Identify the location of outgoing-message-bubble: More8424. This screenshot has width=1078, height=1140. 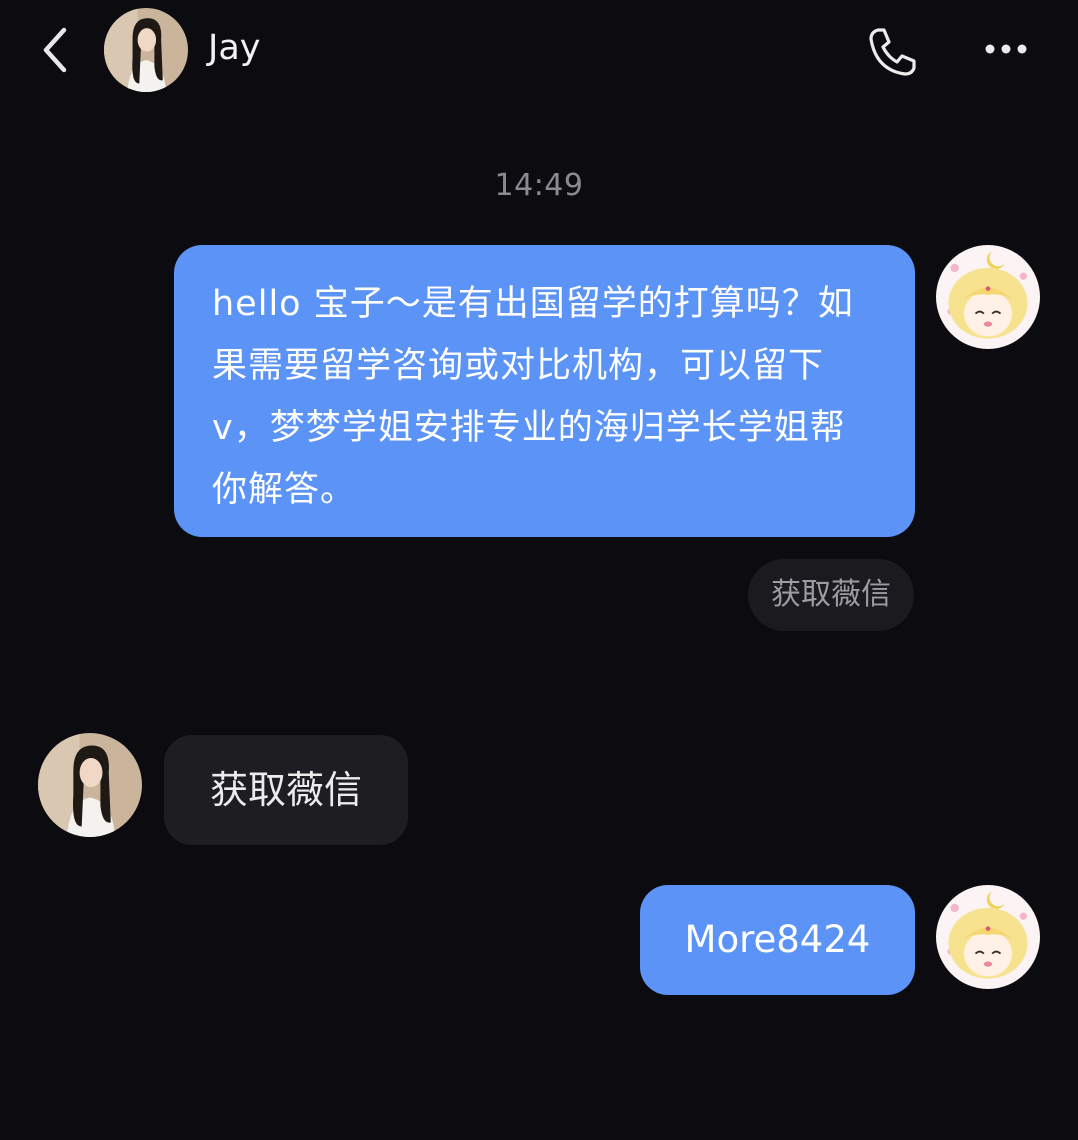
(777, 940).